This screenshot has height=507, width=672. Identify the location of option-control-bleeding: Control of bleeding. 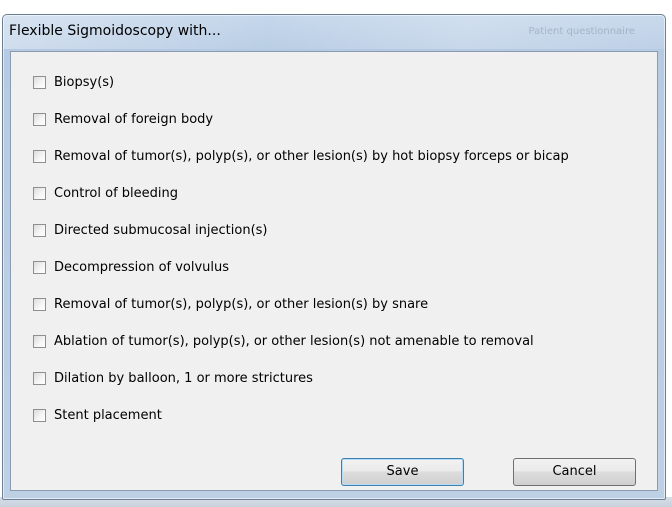
(105, 193).